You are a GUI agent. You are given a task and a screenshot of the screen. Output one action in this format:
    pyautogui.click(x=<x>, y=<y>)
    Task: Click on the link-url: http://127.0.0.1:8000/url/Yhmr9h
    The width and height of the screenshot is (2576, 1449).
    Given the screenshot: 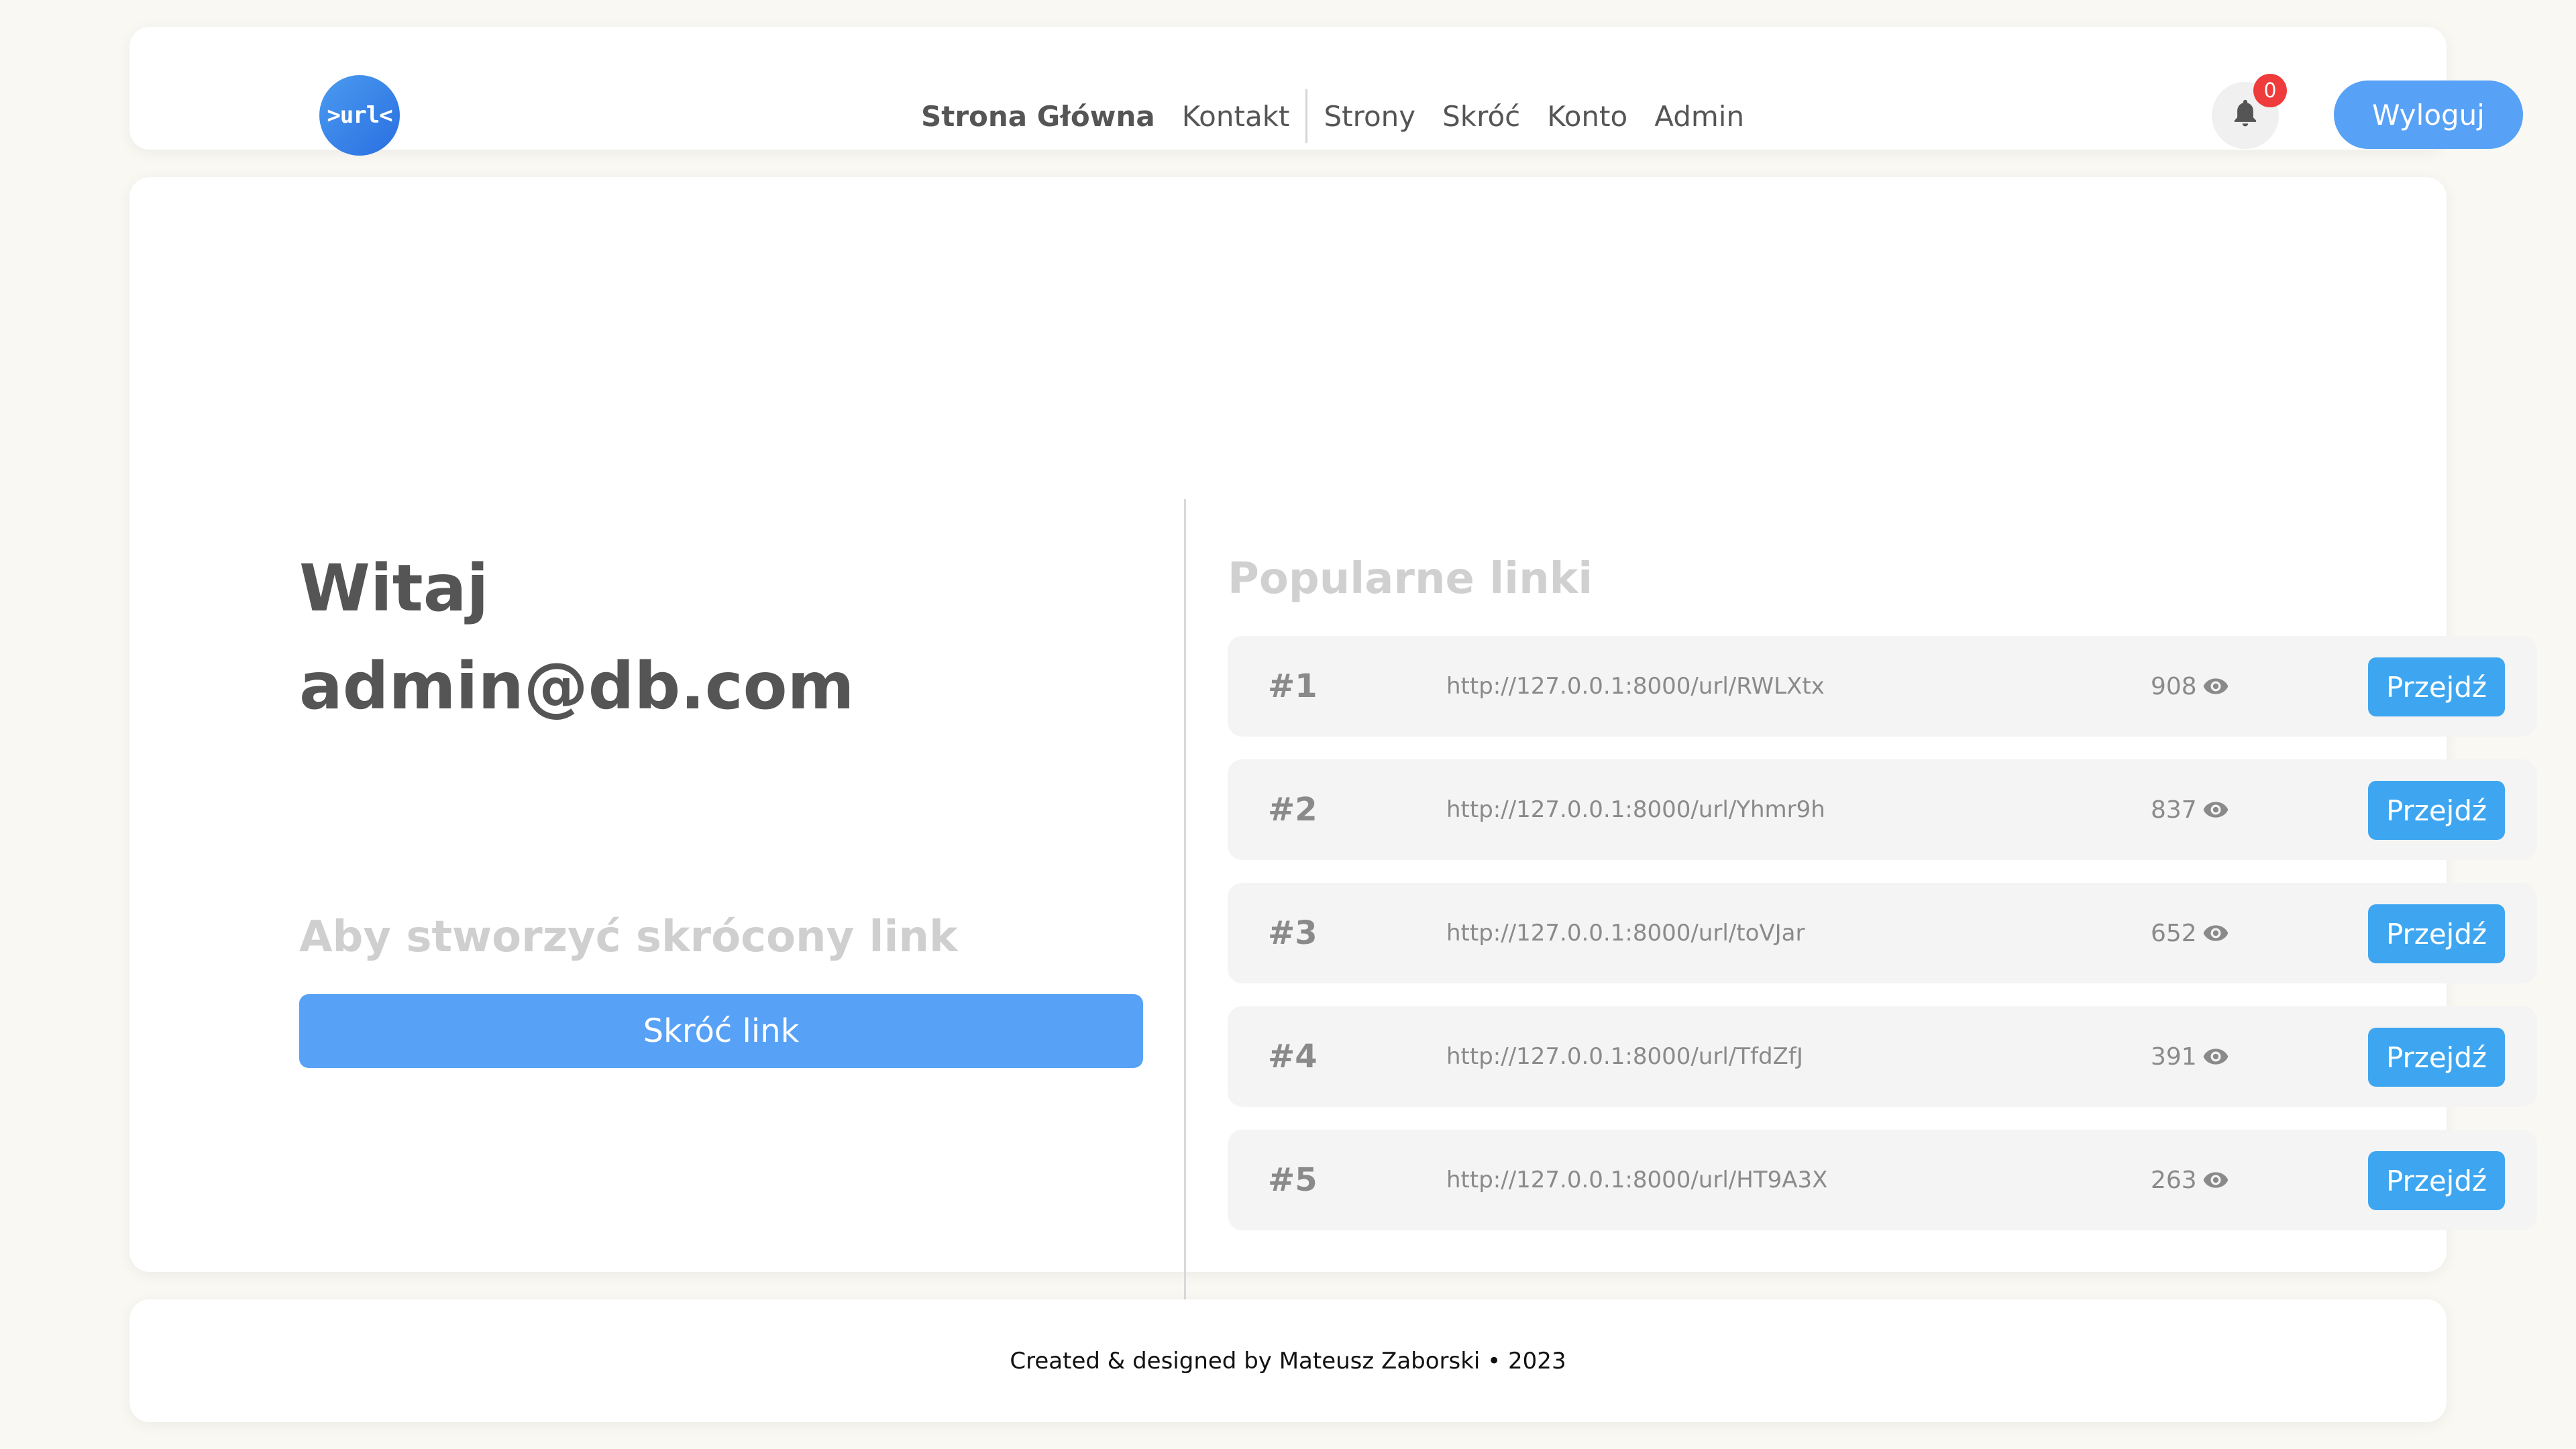 What is the action you would take?
    pyautogui.click(x=1635, y=809)
    